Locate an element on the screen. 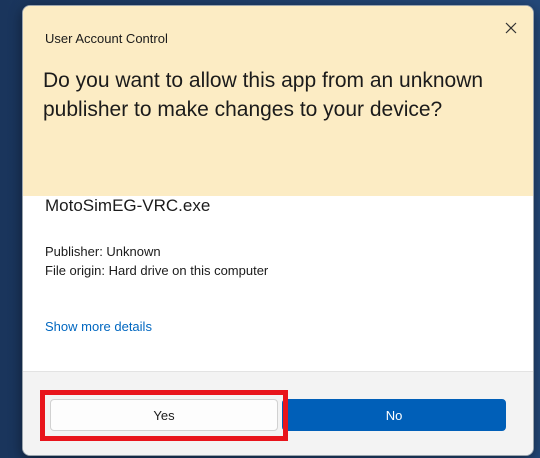 This screenshot has height=458, width=540. show-more-details-link: Show more details is located at coordinates (98, 326).